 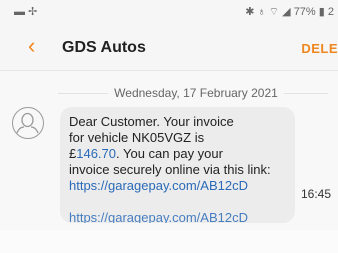 What do you see at coordinates (137, 137) in the screenshot?
I see `message-line: for vehicle NK05VGZ is` at bounding box center [137, 137].